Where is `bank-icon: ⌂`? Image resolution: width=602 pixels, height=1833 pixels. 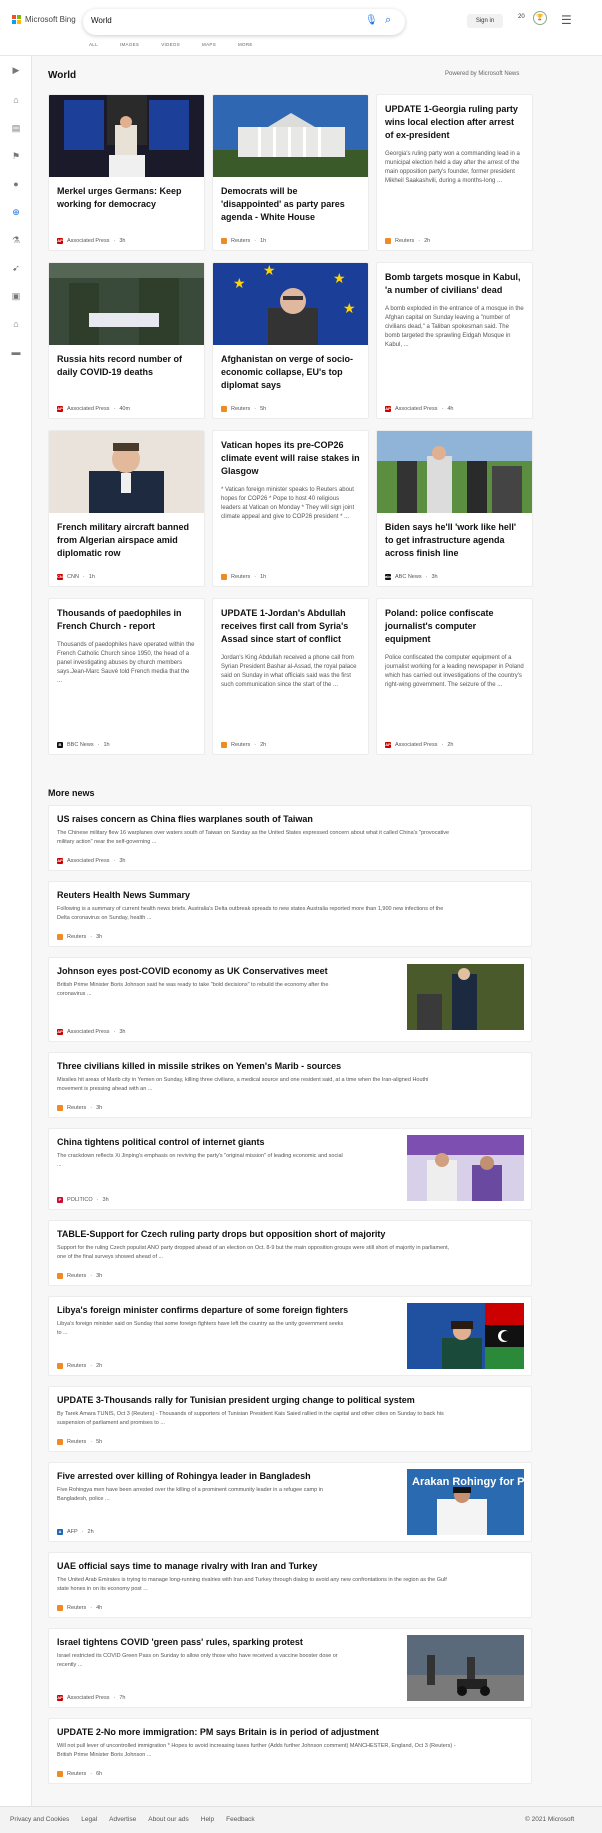 bank-icon: ⌂ is located at coordinates (16, 324).